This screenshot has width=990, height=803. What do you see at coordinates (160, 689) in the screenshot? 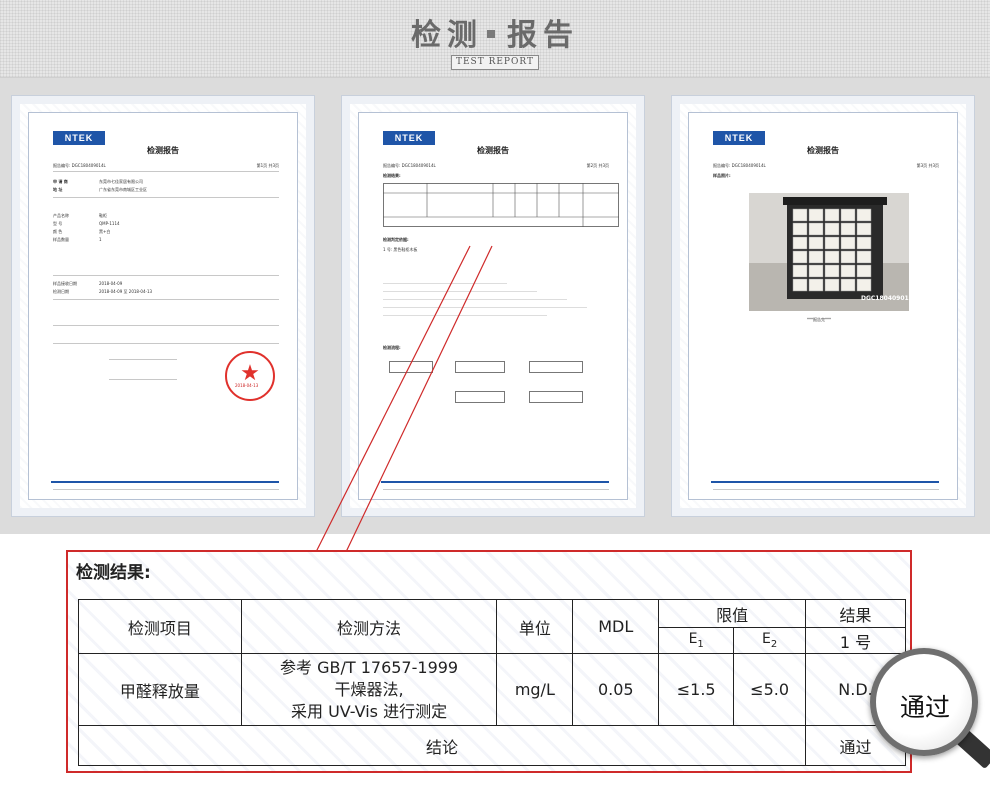
I see `cell-item: 甲醛释放量` at bounding box center [160, 689].